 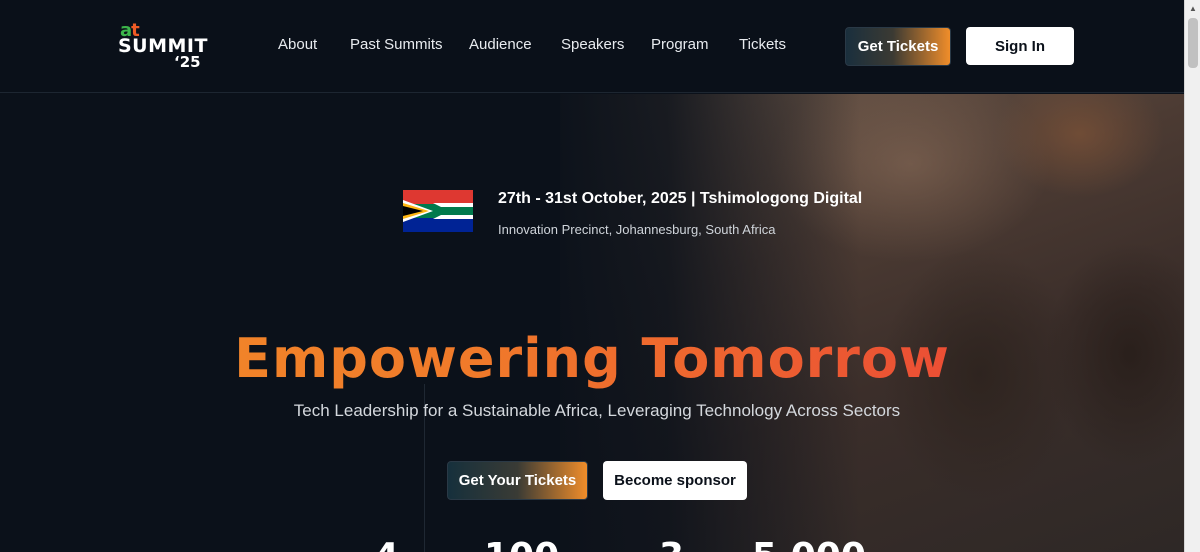 I want to click on summit-logo: at SUMMIT ‘25, so click(x=168, y=46).